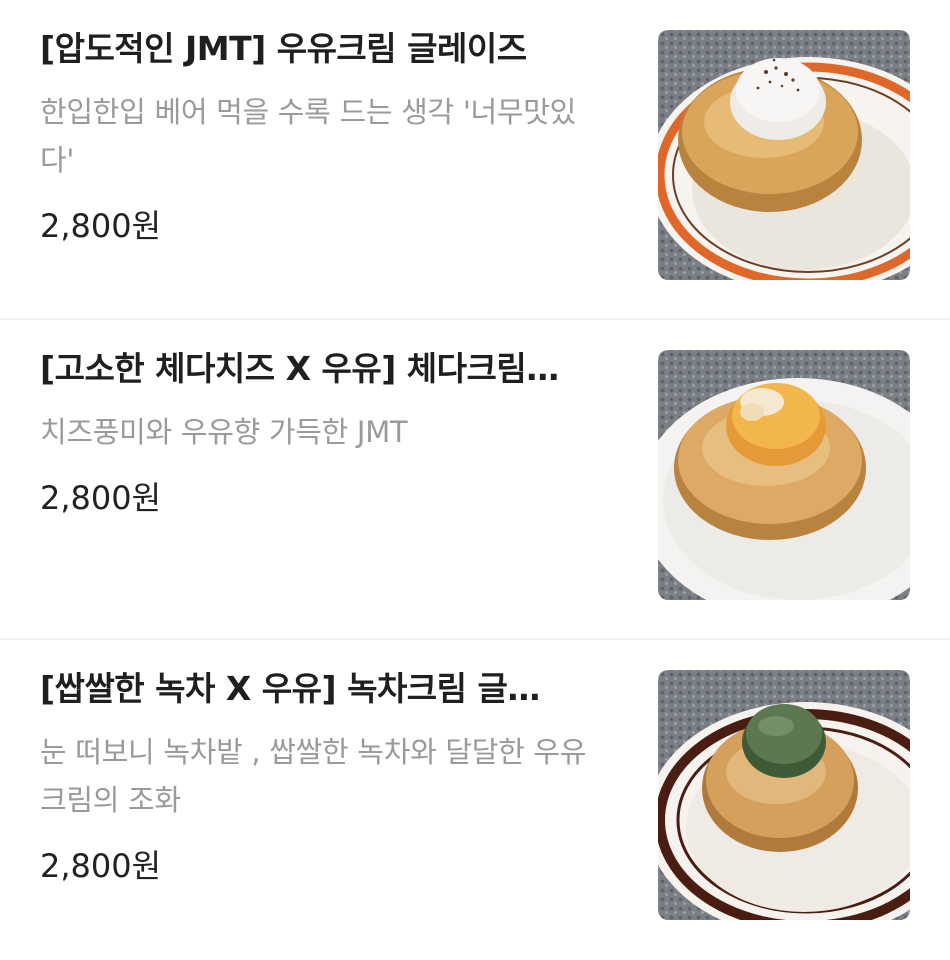 The width and height of the screenshot is (950, 960). I want to click on menu-item-title: [압도적인 JMT] 우유크림 글레이즈, so click(283, 48).